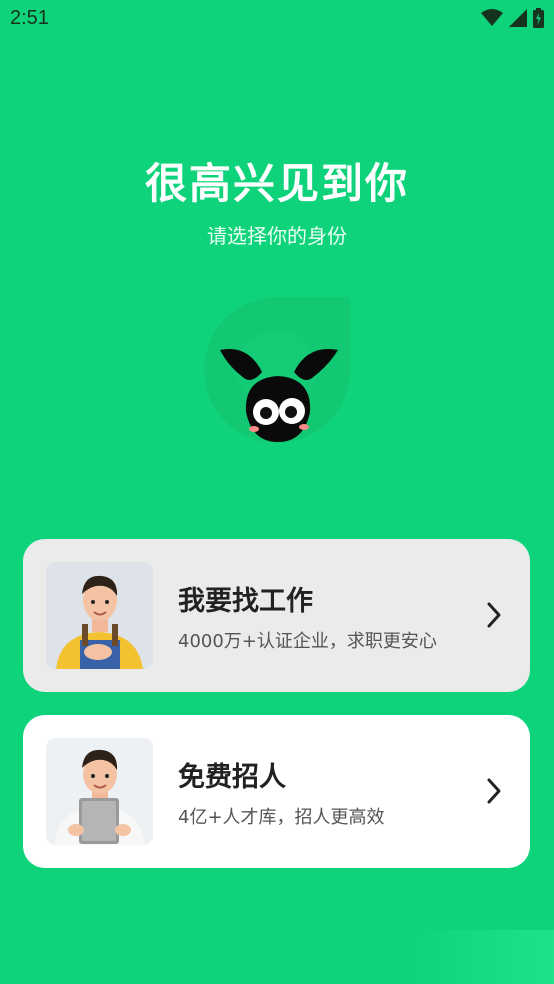  Describe the element at coordinates (518, 18) in the screenshot. I see `cellular-signal-icon` at that location.